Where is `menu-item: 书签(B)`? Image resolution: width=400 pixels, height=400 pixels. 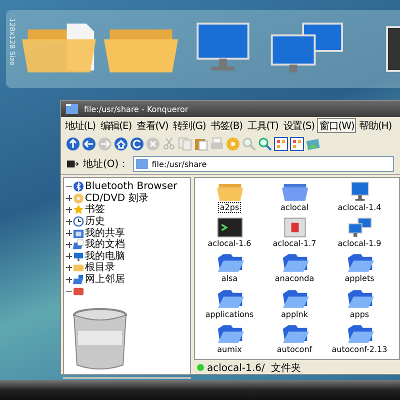 menu-item: 书签(B) is located at coordinates (226, 125).